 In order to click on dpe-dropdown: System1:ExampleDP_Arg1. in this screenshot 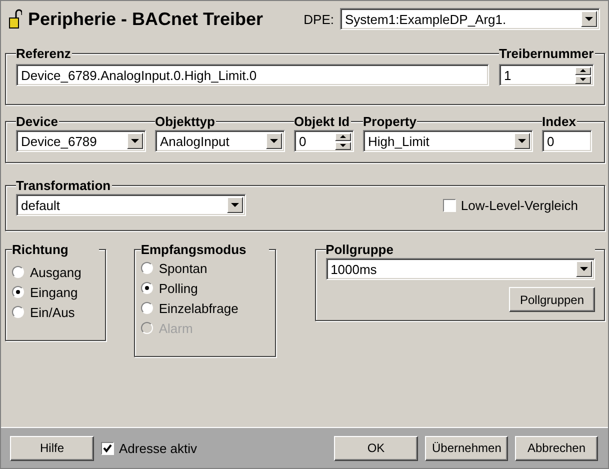, I will do `click(470, 19)`.